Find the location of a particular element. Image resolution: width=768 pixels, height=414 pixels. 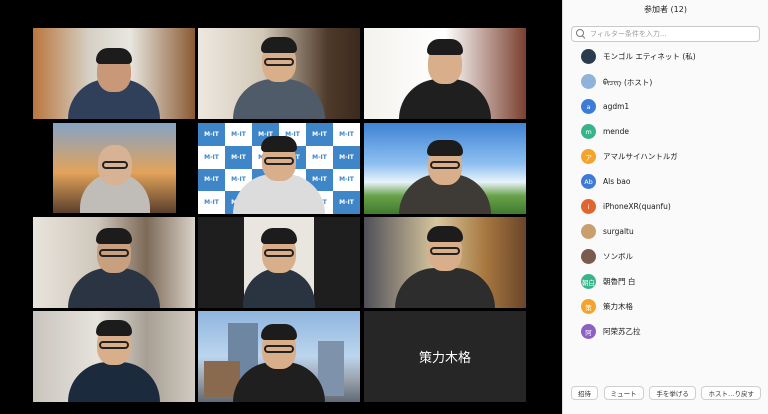

participant-filter is located at coordinates (665, 34).